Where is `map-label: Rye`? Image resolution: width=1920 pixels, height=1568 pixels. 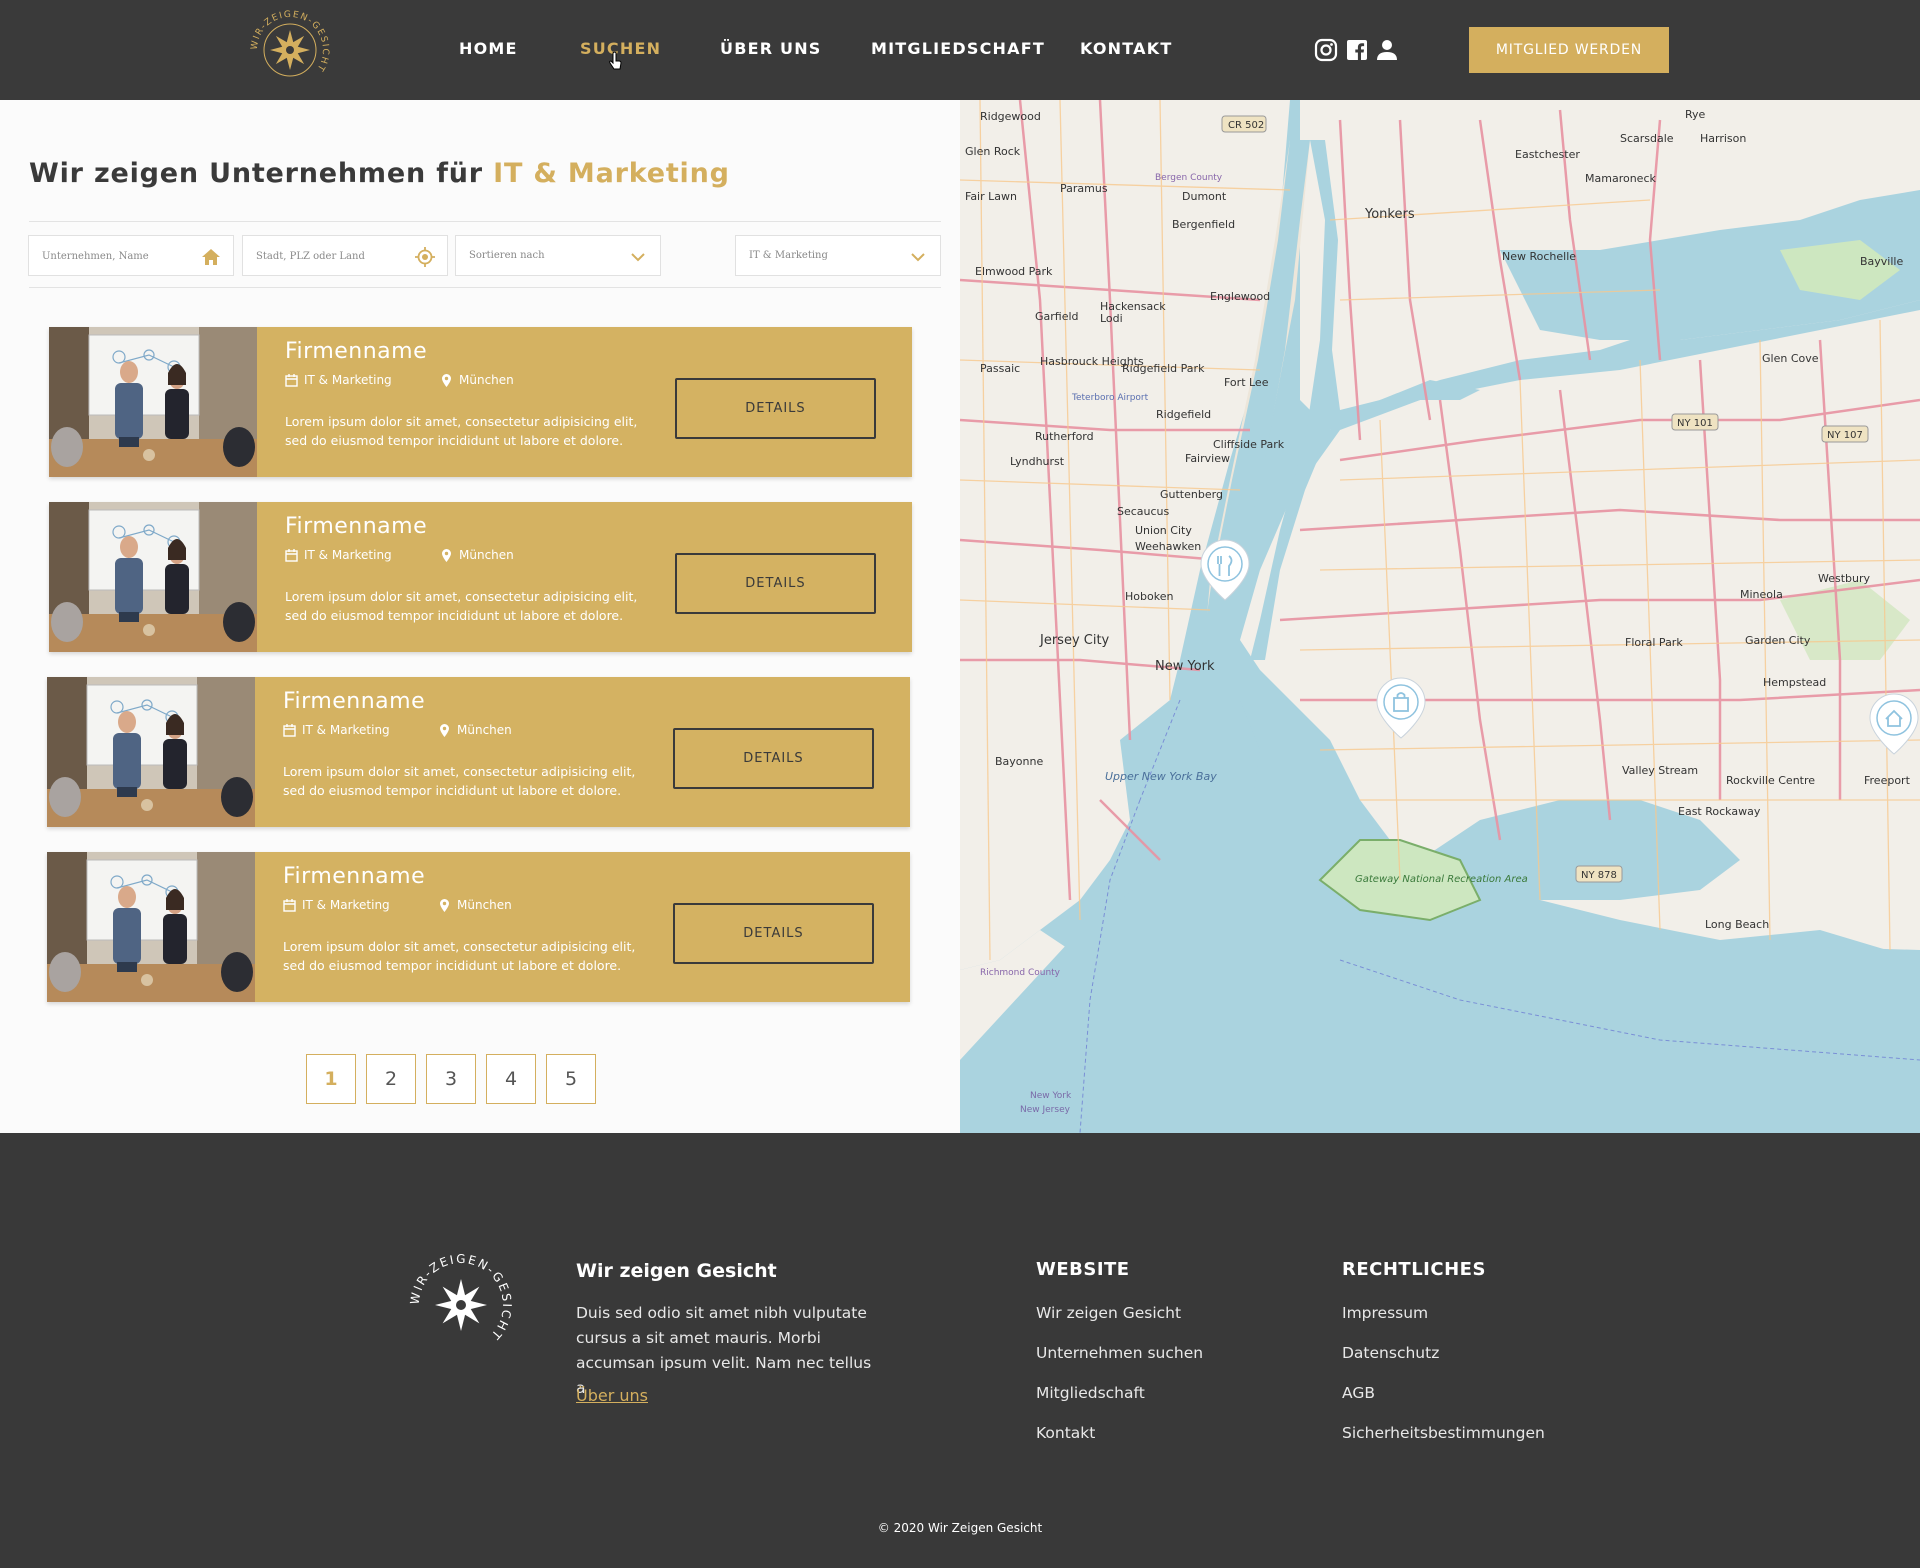
map-label: Rye is located at coordinates (1695, 114).